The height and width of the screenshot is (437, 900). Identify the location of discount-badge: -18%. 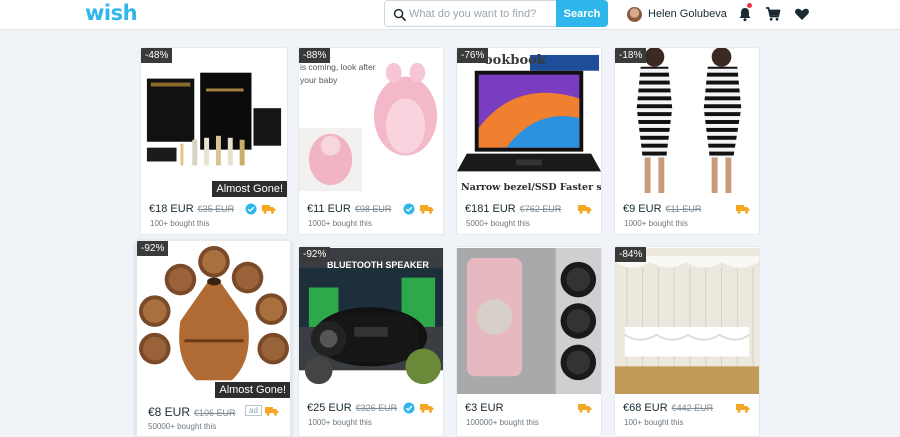
(631, 55).